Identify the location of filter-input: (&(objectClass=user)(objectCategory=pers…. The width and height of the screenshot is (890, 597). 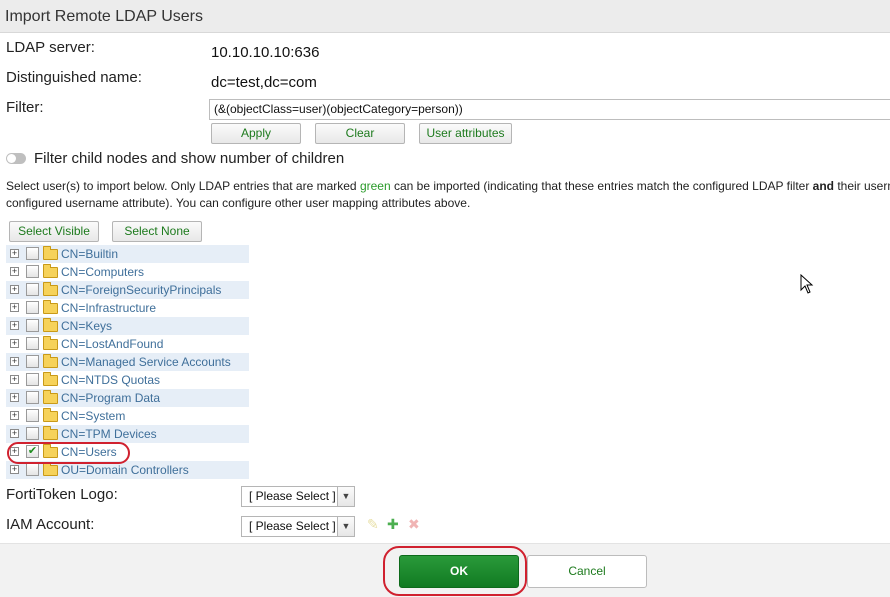
(549, 109).